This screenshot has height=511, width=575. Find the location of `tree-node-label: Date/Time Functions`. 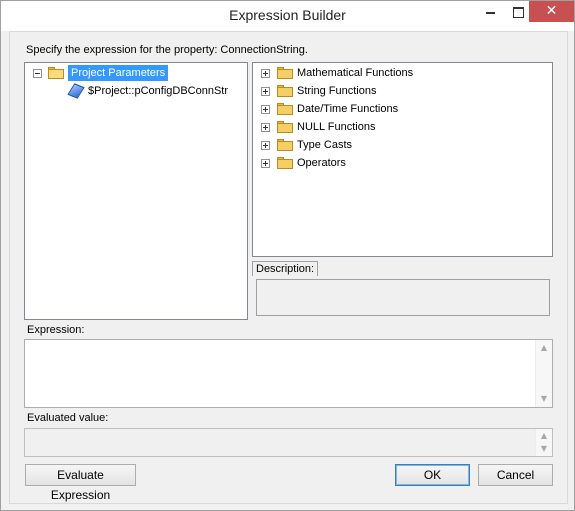

tree-node-label: Date/Time Functions is located at coordinates (348, 109).